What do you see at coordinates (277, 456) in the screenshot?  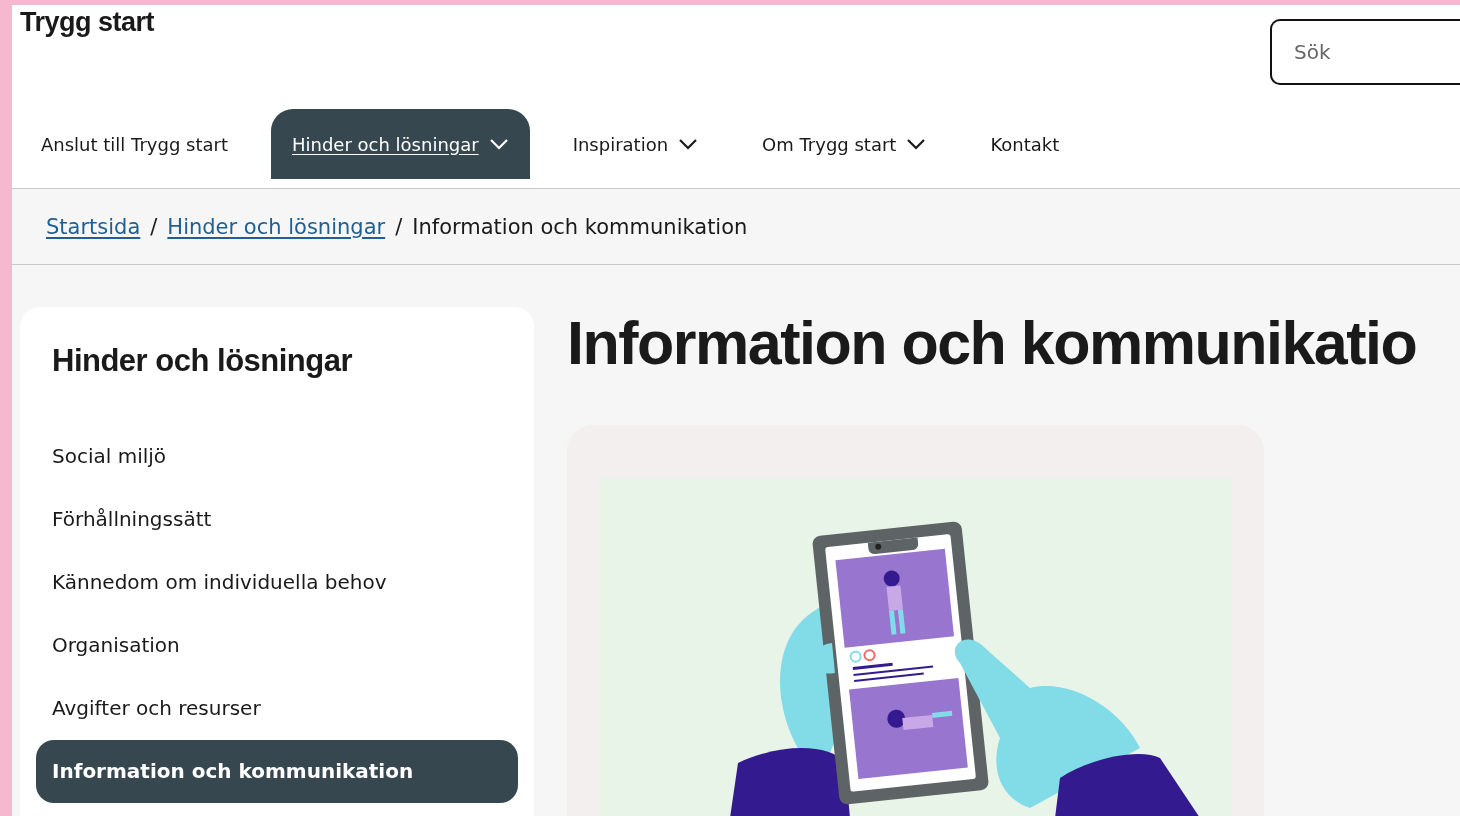 I see `sidebar-item: Social miljö` at bounding box center [277, 456].